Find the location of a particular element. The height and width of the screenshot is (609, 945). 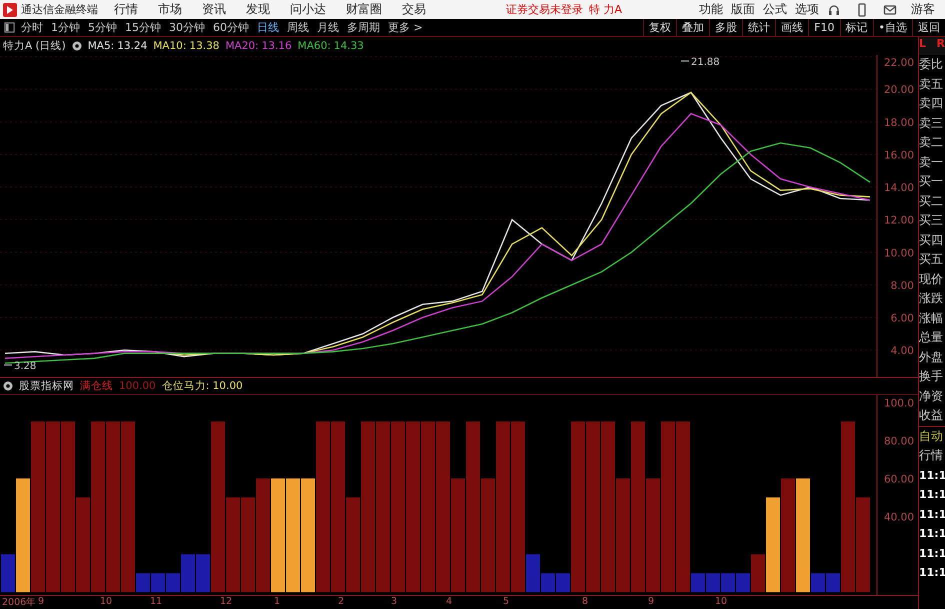

quote-field-label: 卖五 is located at coordinates (931, 84).